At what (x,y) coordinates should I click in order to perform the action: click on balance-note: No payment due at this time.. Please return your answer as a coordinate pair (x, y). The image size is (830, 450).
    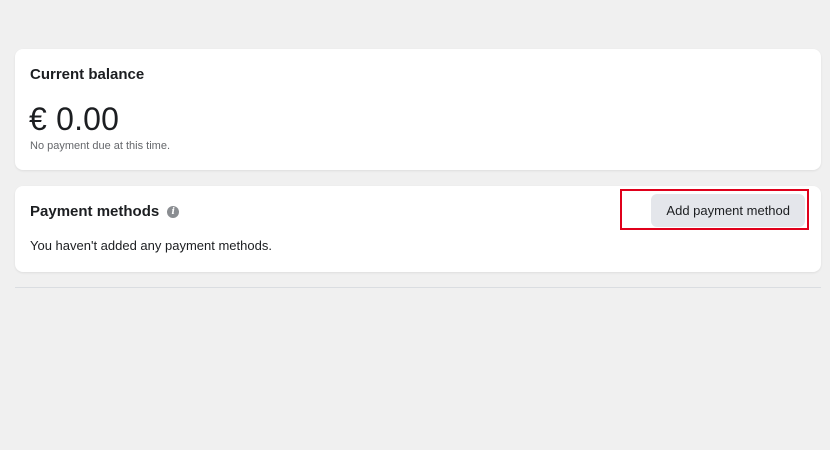
    Looking at the image, I should click on (100, 146).